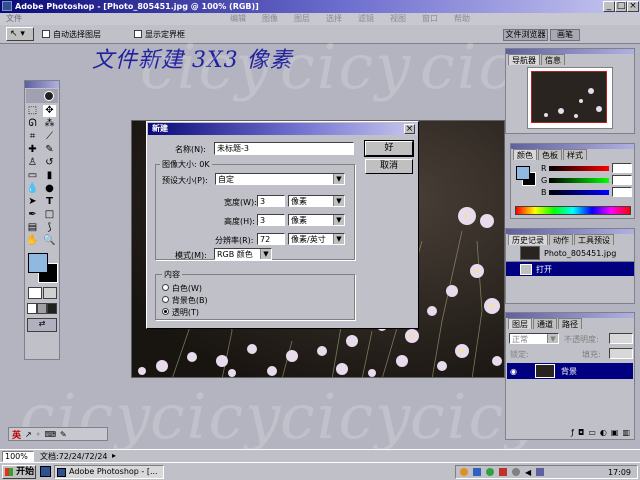  What do you see at coordinates (46, 34) in the screenshot?
I see `auto-select-checkbox` at bounding box center [46, 34].